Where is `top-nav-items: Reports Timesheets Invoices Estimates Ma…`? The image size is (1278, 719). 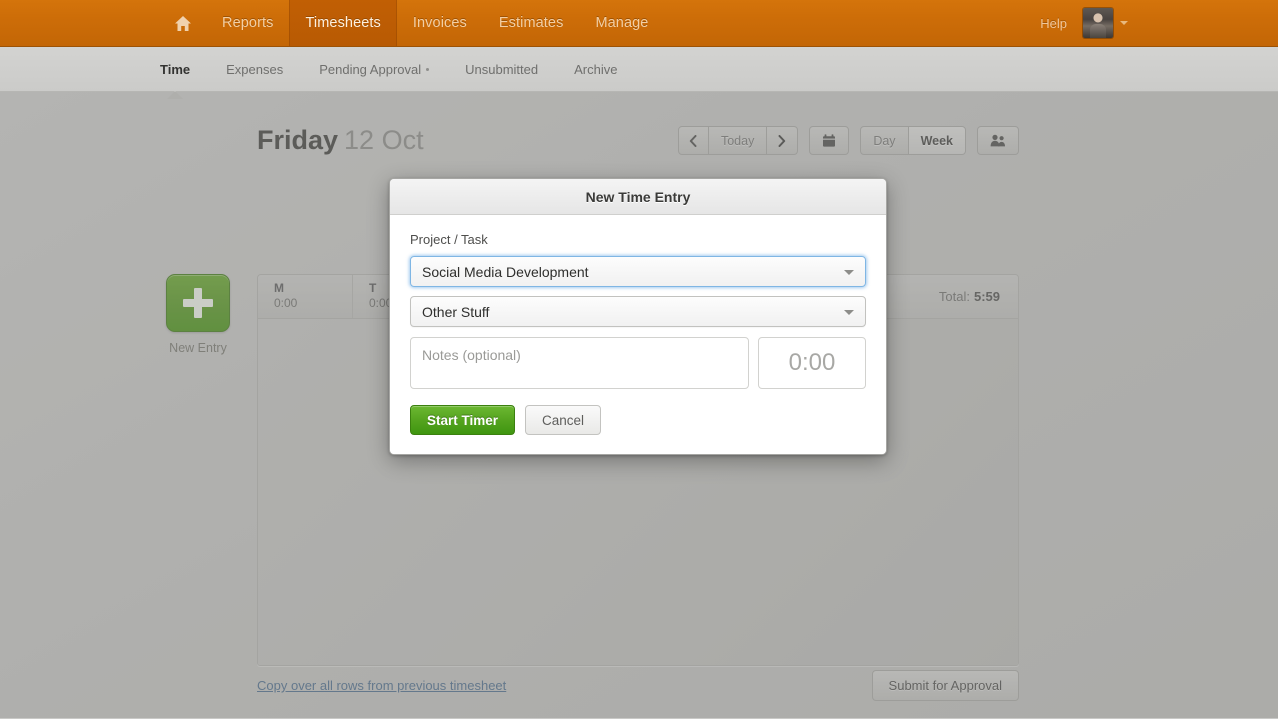 top-nav-items: Reports Timesheets Invoices Estimates Ma… is located at coordinates (412, 23).